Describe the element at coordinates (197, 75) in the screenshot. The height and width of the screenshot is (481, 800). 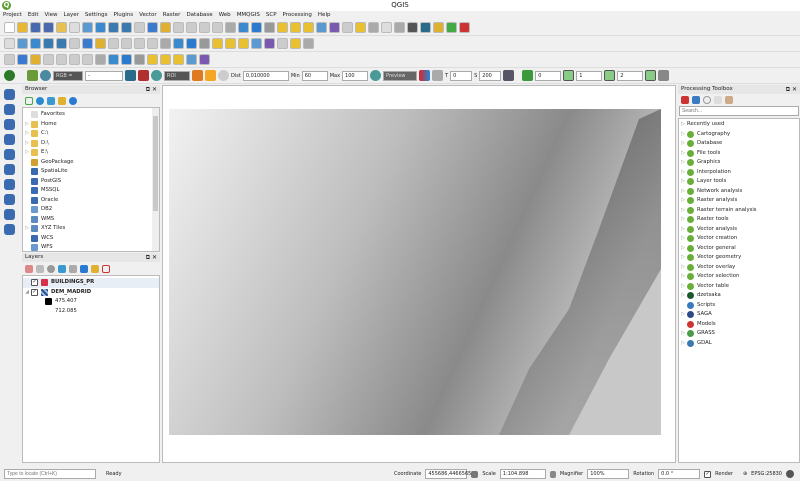
I see `scp-roi-polygon-icon` at that location.